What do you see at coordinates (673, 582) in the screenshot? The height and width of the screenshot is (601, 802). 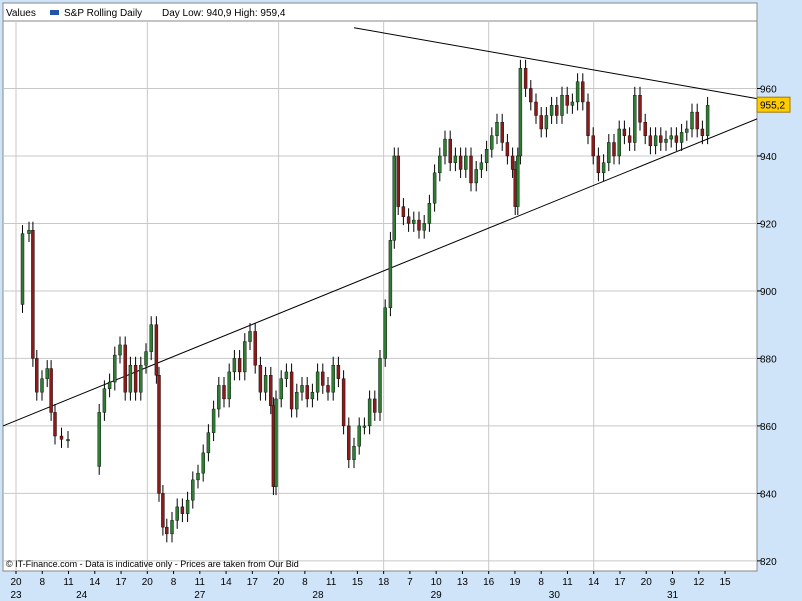 I see `x-tick-label: 9` at bounding box center [673, 582].